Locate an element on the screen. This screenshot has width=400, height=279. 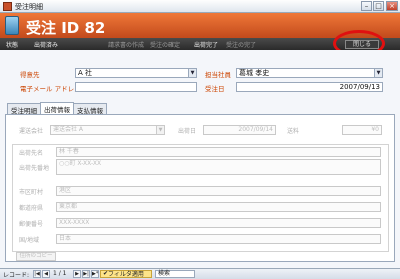
ship-zip-label: 郵便番号 is located at coordinates (31, 224).